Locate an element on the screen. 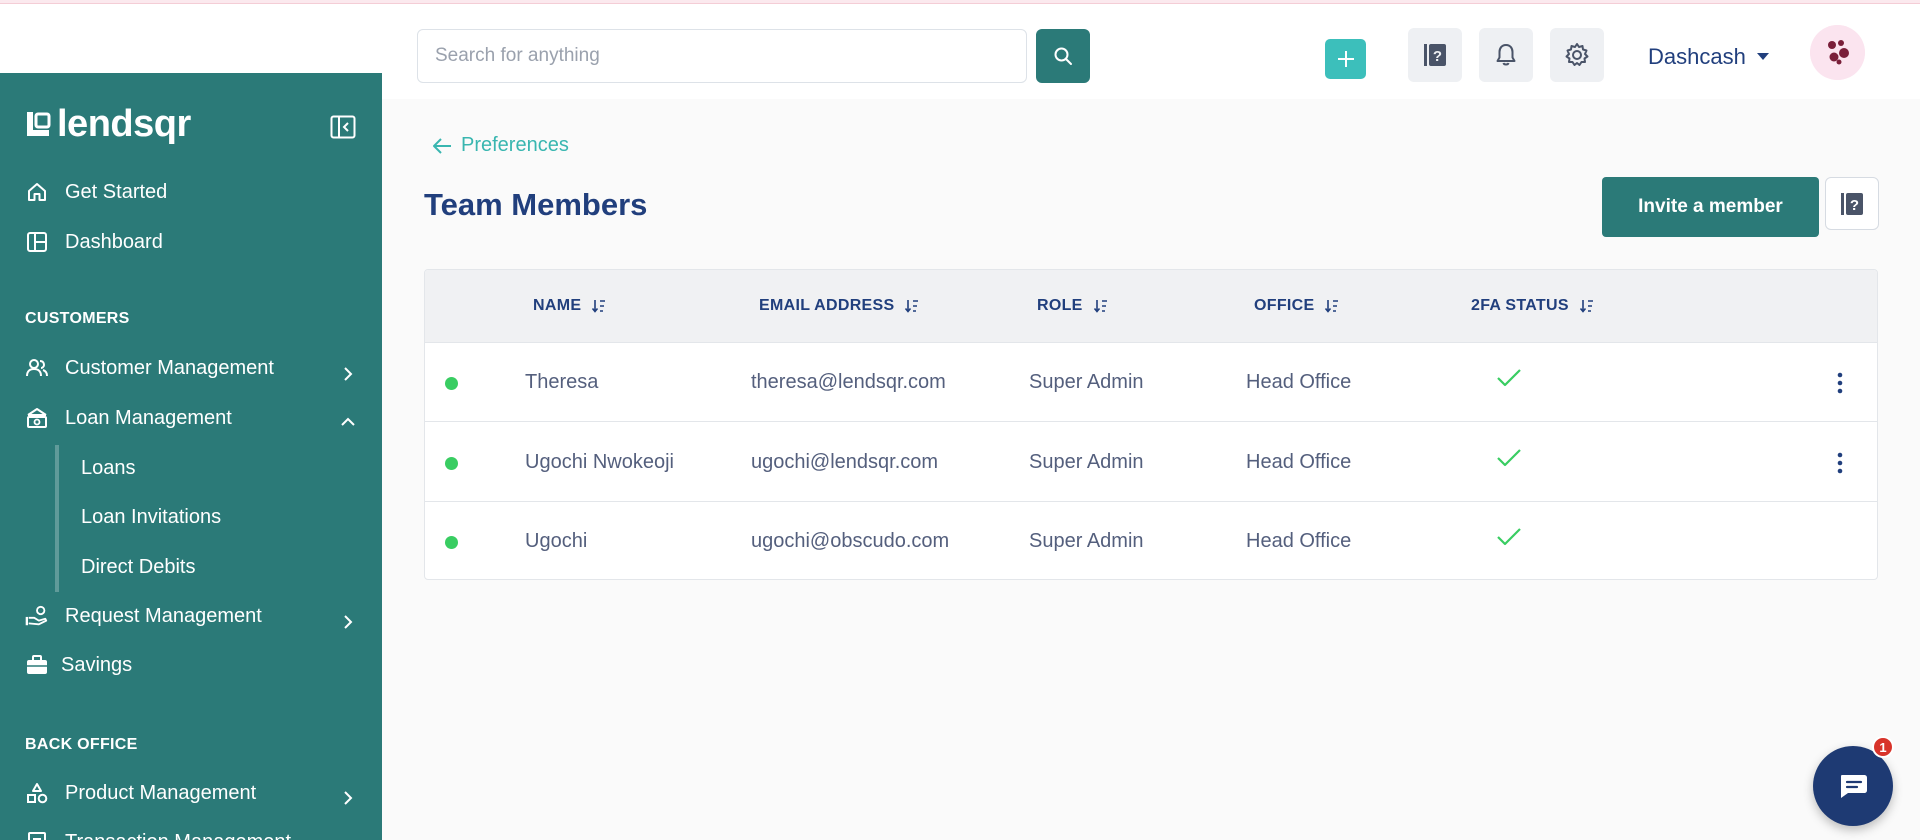 The width and height of the screenshot is (1920, 840). page-title: Team Members is located at coordinates (536, 204).